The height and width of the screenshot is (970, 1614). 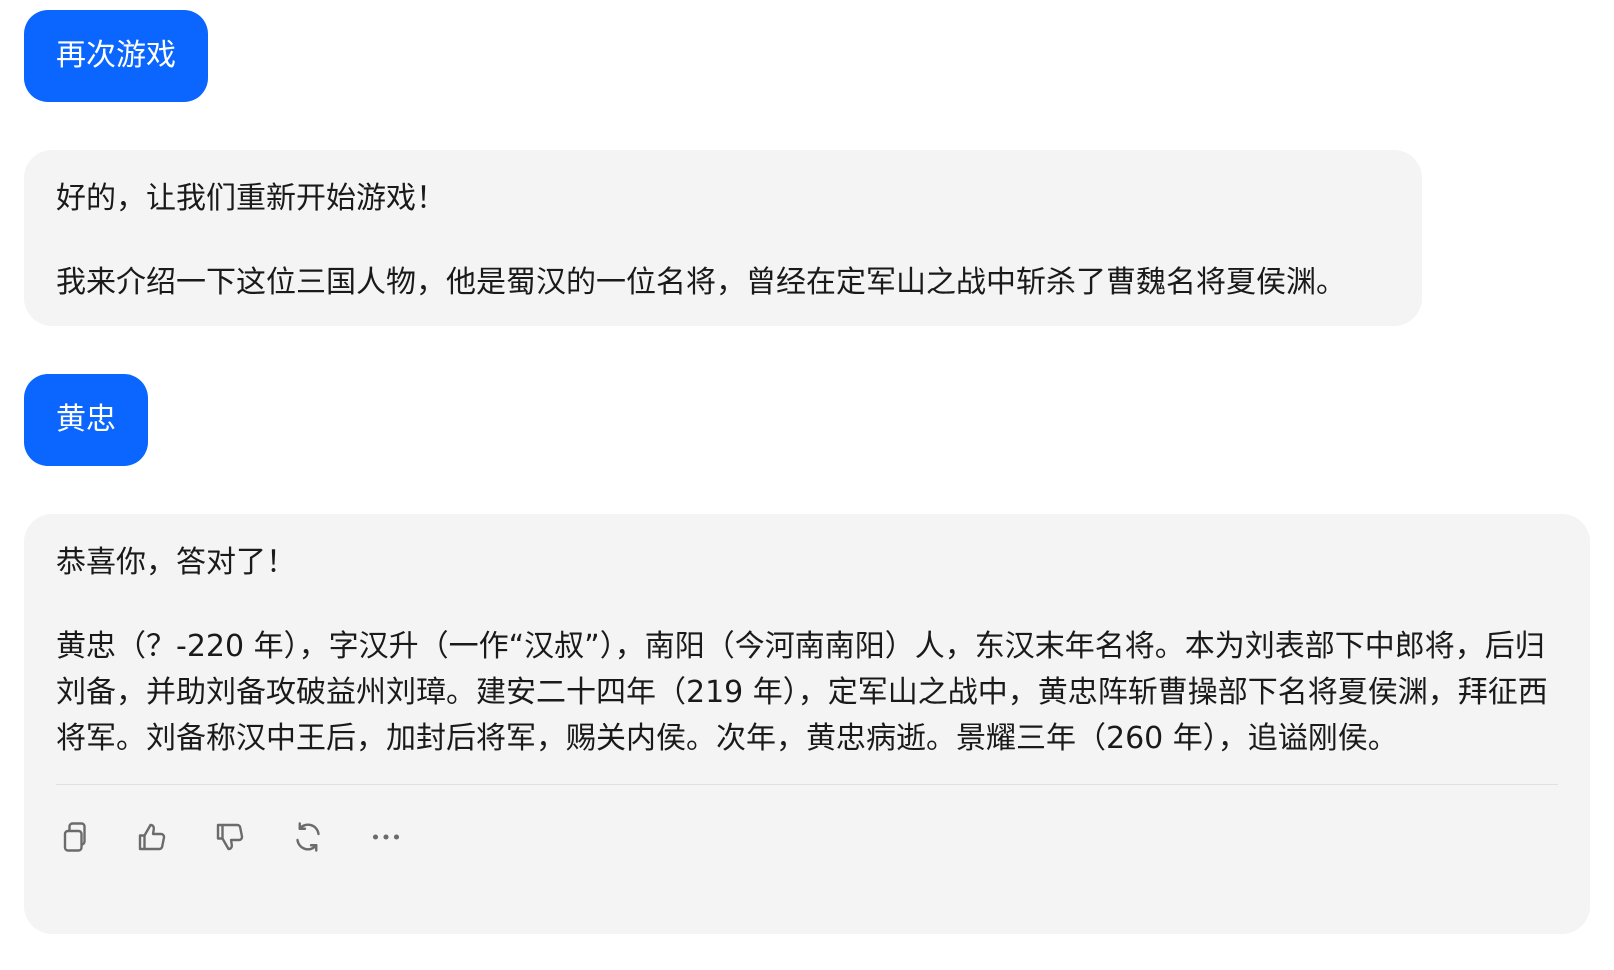 What do you see at coordinates (807, 56) in the screenshot?
I see `user-message-row: 再次游戏` at bounding box center [807, 56].